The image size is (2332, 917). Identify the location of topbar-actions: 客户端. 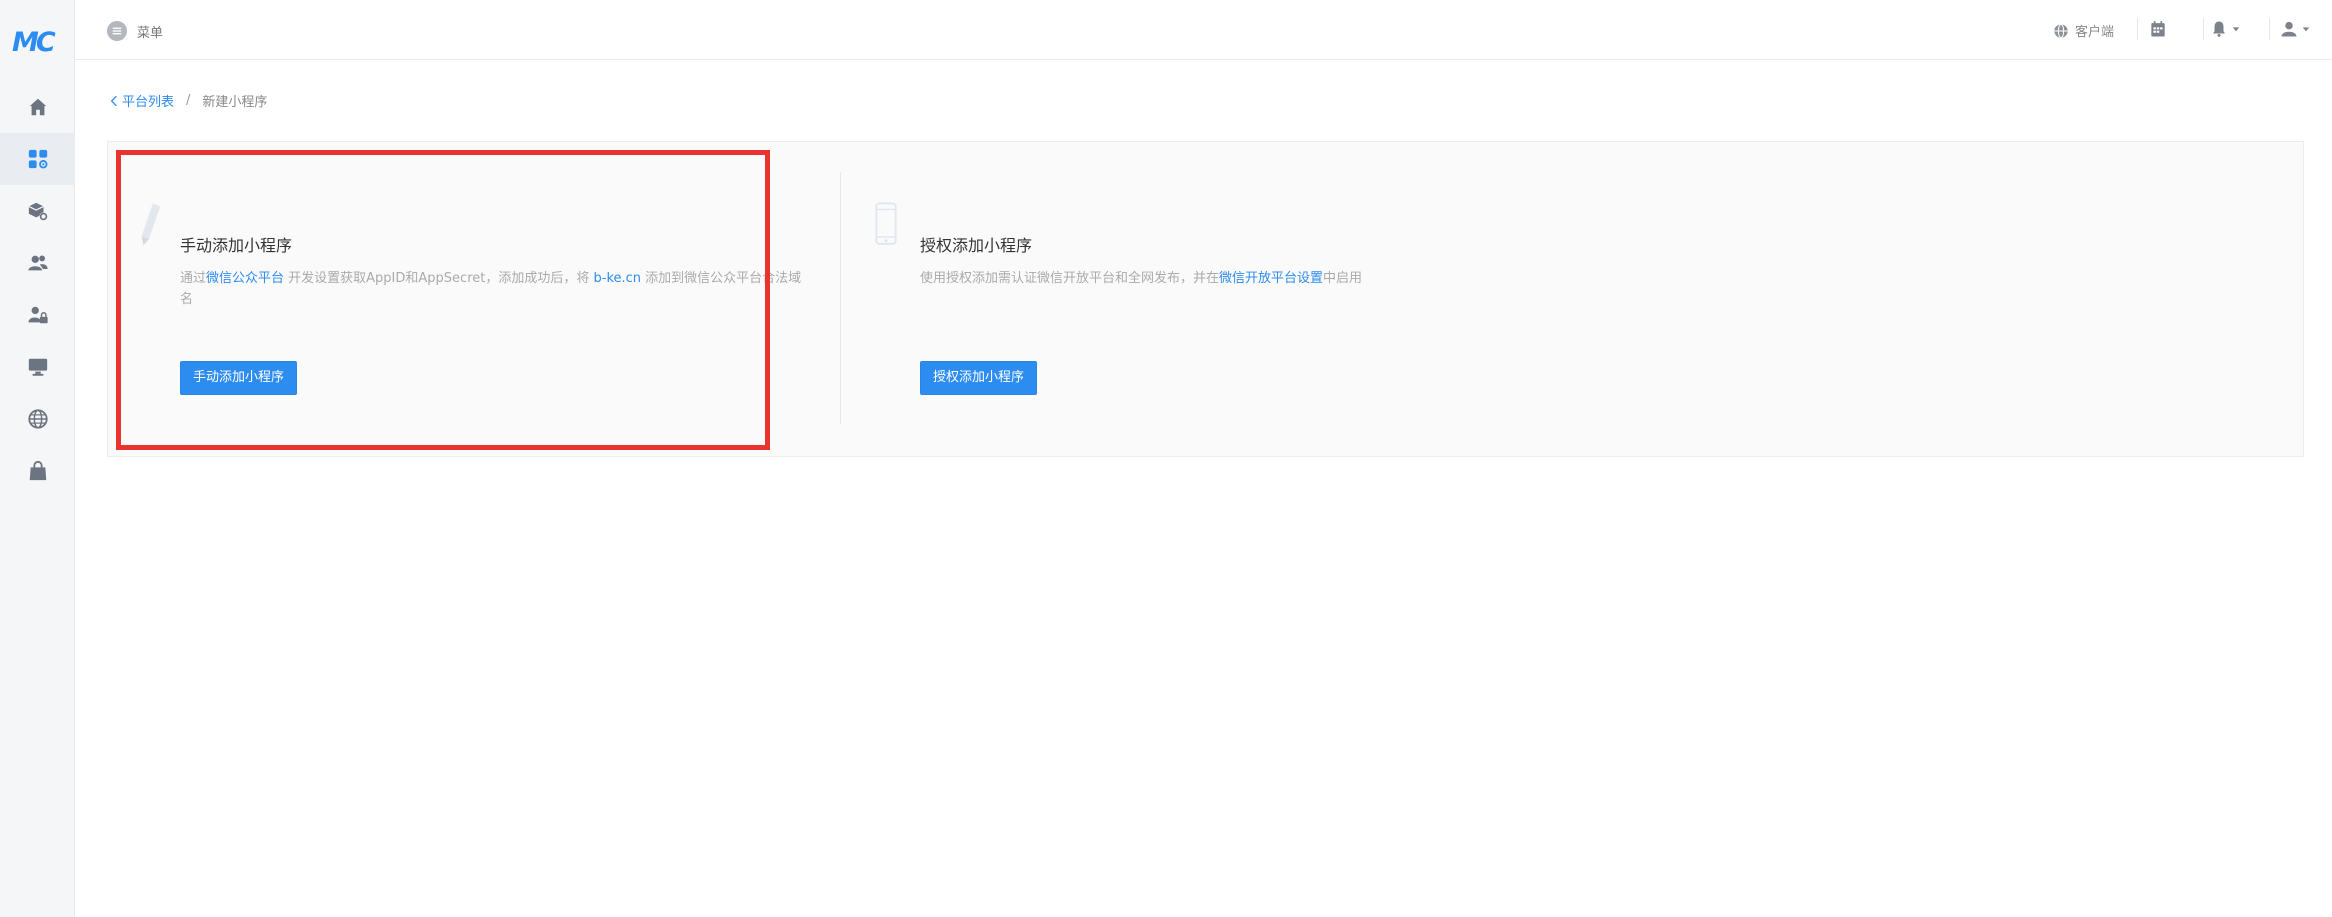
(2162, 30).